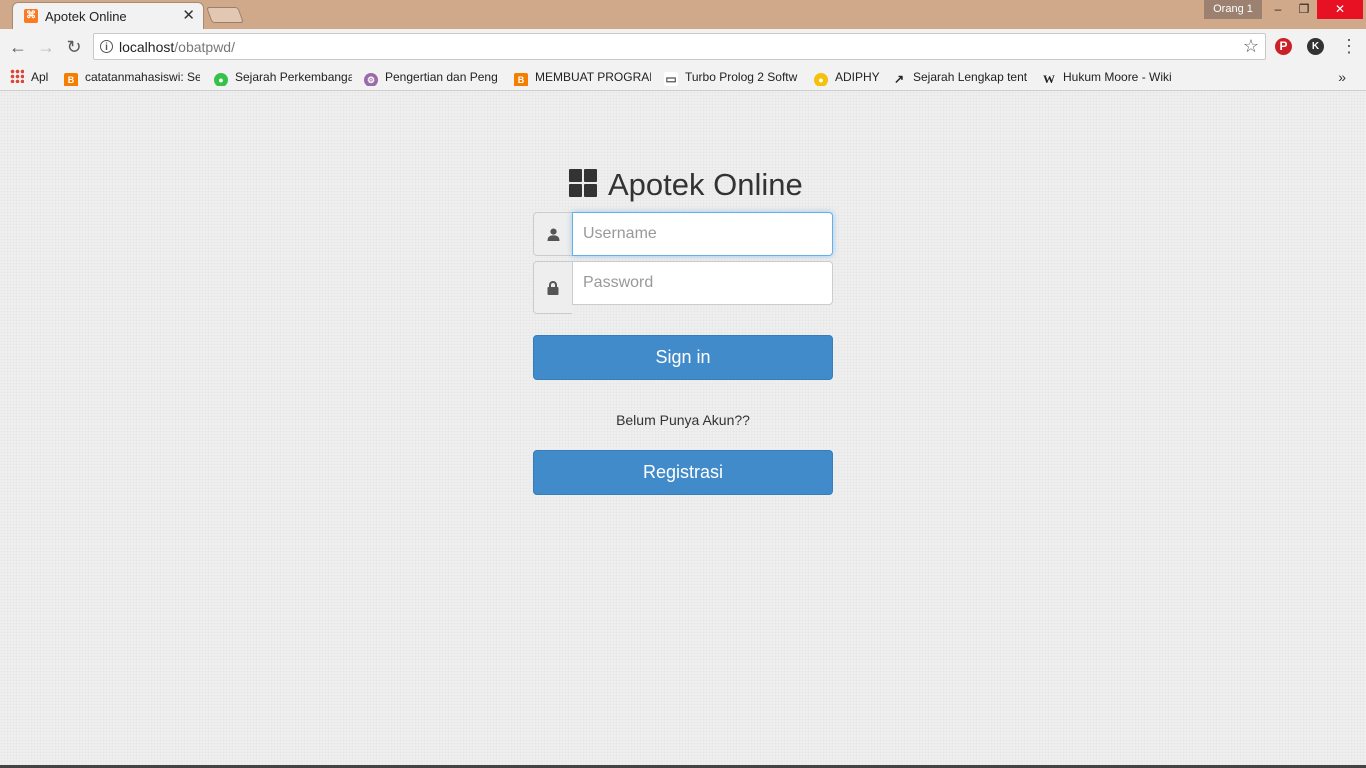  I want to click on monitor-icon: ▭, so click(671, 79).